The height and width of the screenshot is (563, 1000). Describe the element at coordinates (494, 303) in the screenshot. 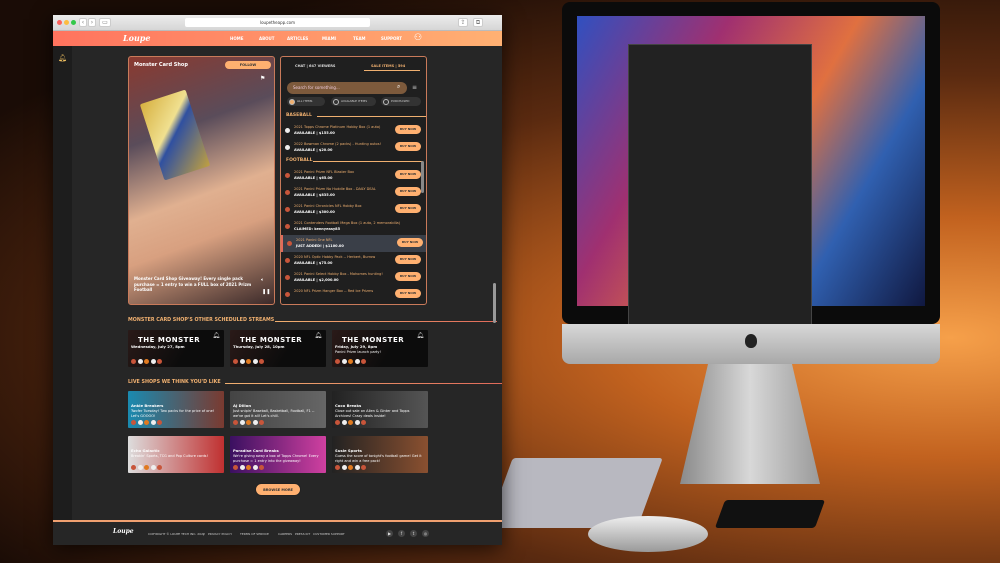

I see `page-scrollbar` at that location.